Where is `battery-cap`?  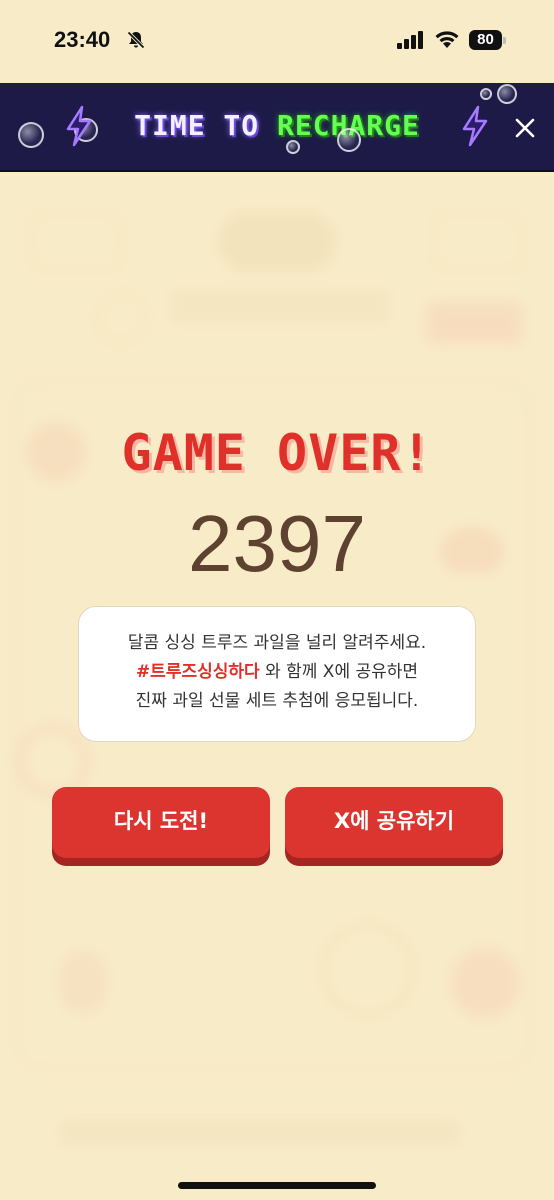
battery-cap is located at coordinates (504, 40).